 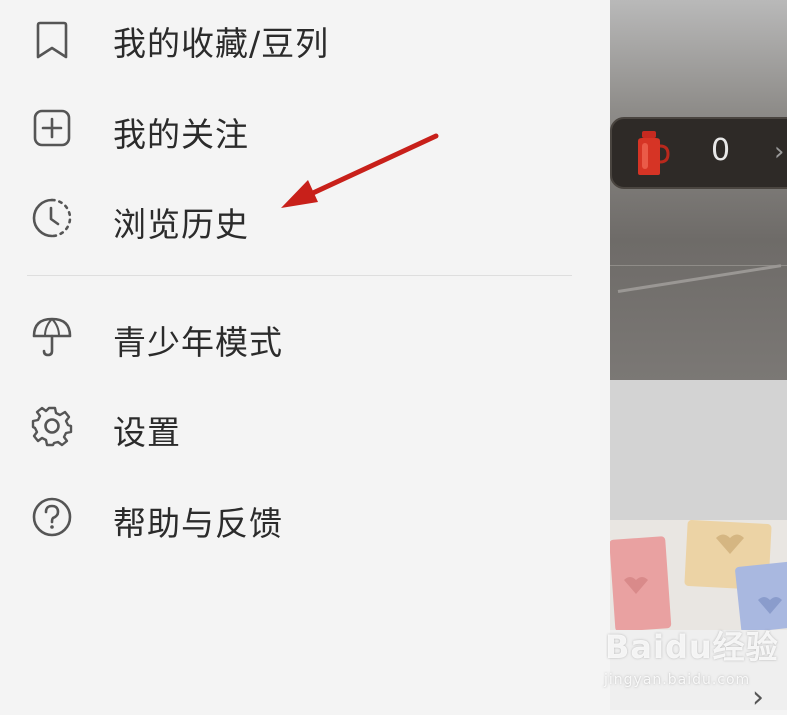 What do you see at coordinates (52, 128) in the screenshot?
I see `plus-square-icon` at bounding box center [52, 128].